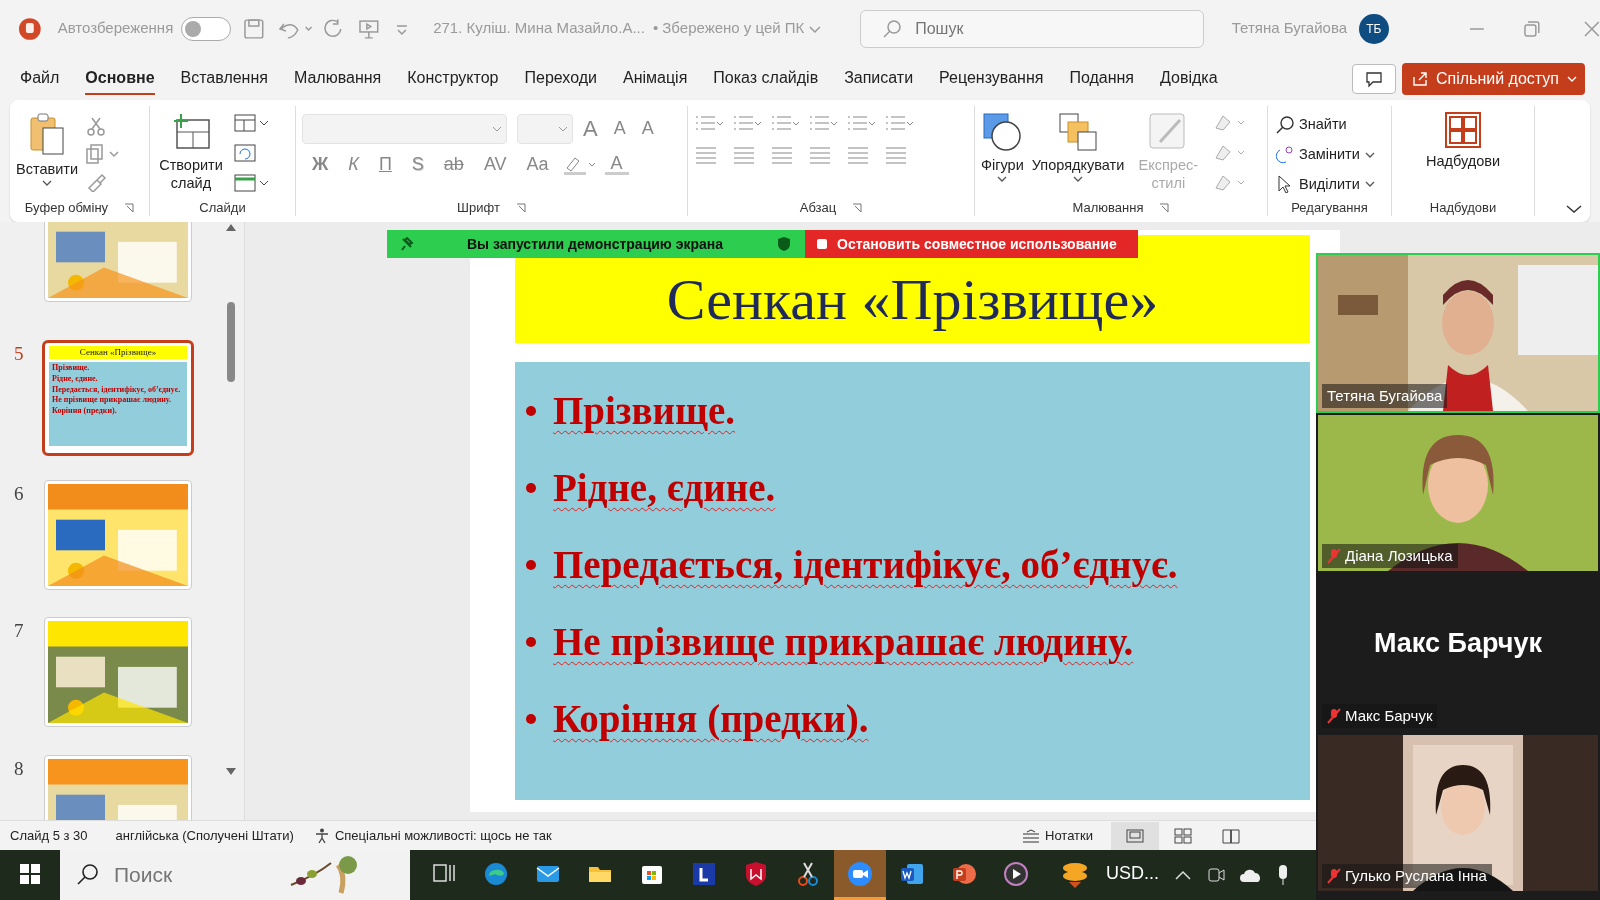 The width and height of the screenshot is (1600, 900). What do you see at coordinates (30, 28) in the screenshot?
I see `app-logo-icon` at bounding box center [30, 28].